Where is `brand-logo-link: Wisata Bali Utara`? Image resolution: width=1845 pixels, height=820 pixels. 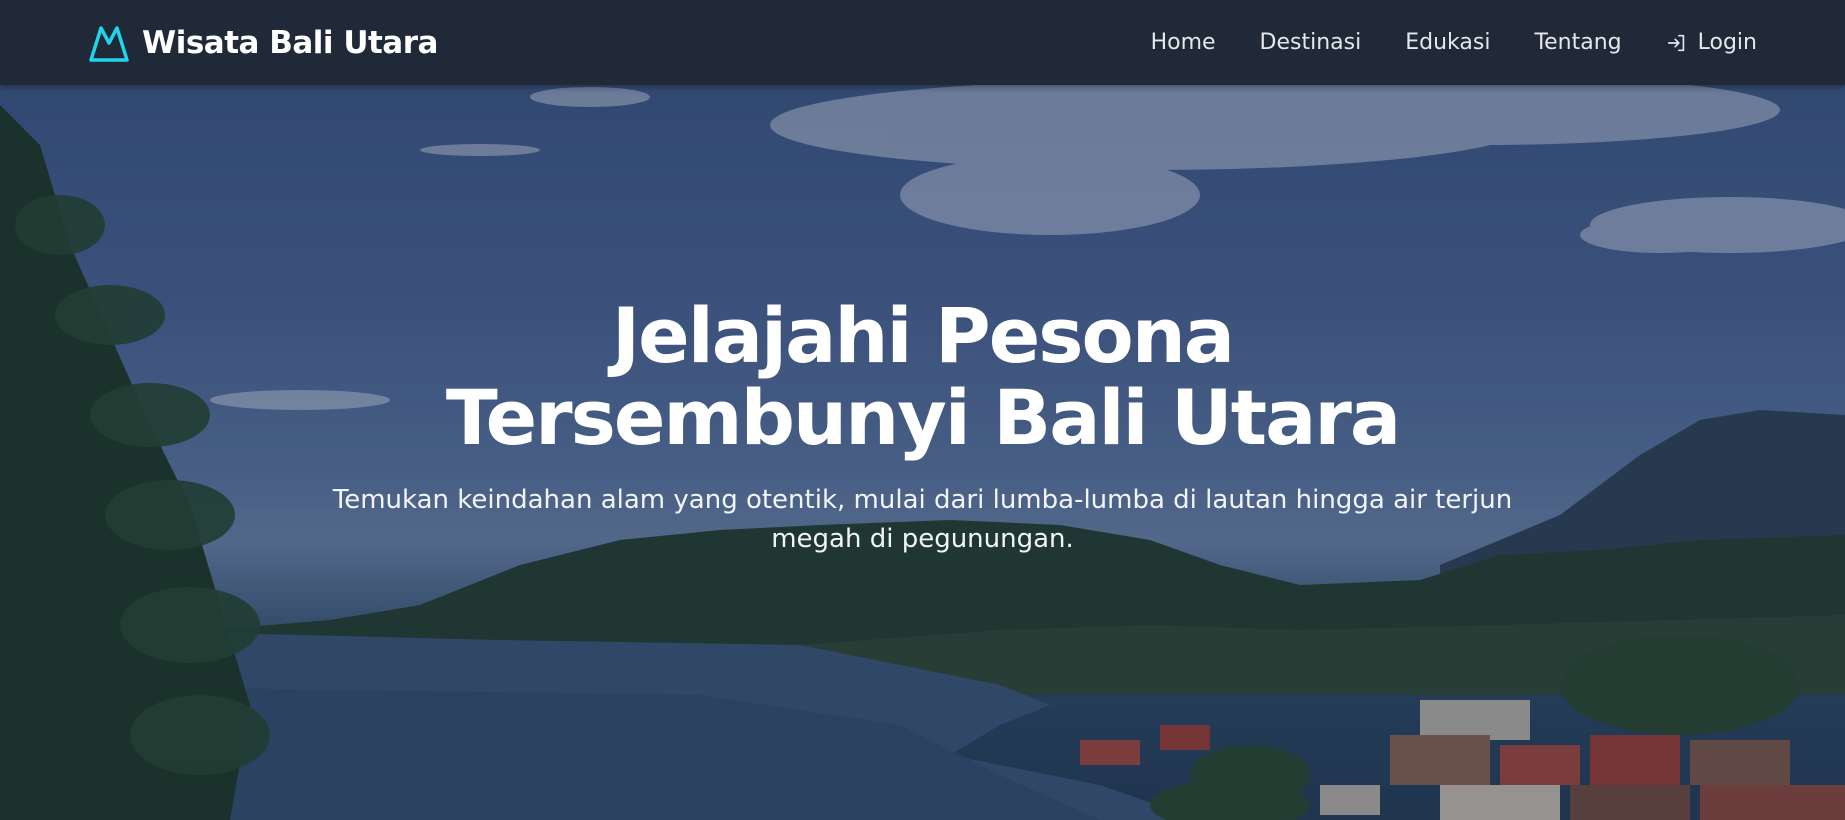
brand-logo-link: Wisata Bali Utara is located at coordinates (263, 43).